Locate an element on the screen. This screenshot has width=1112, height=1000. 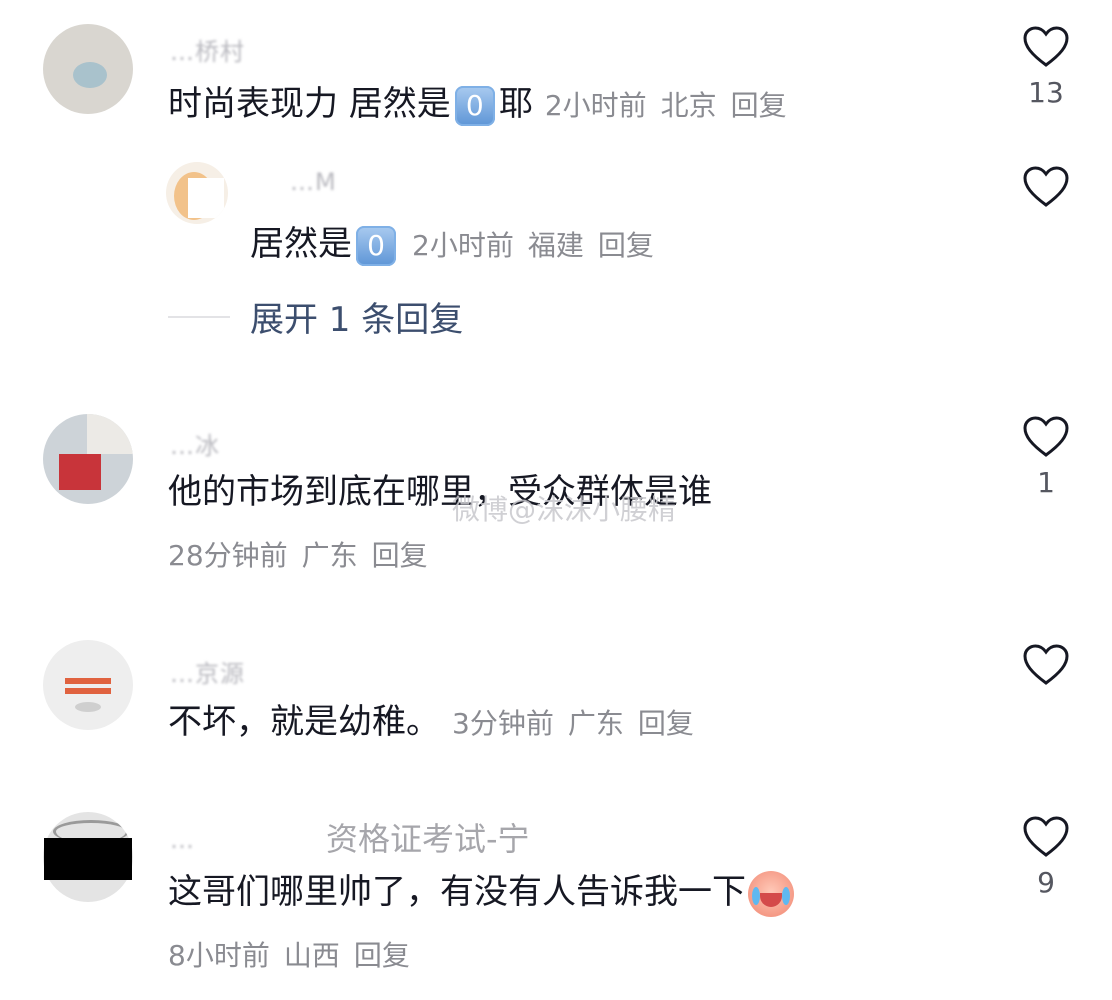
comment-text-part: 不坏，就是幼稚。 is located at coordinates (304, 722).